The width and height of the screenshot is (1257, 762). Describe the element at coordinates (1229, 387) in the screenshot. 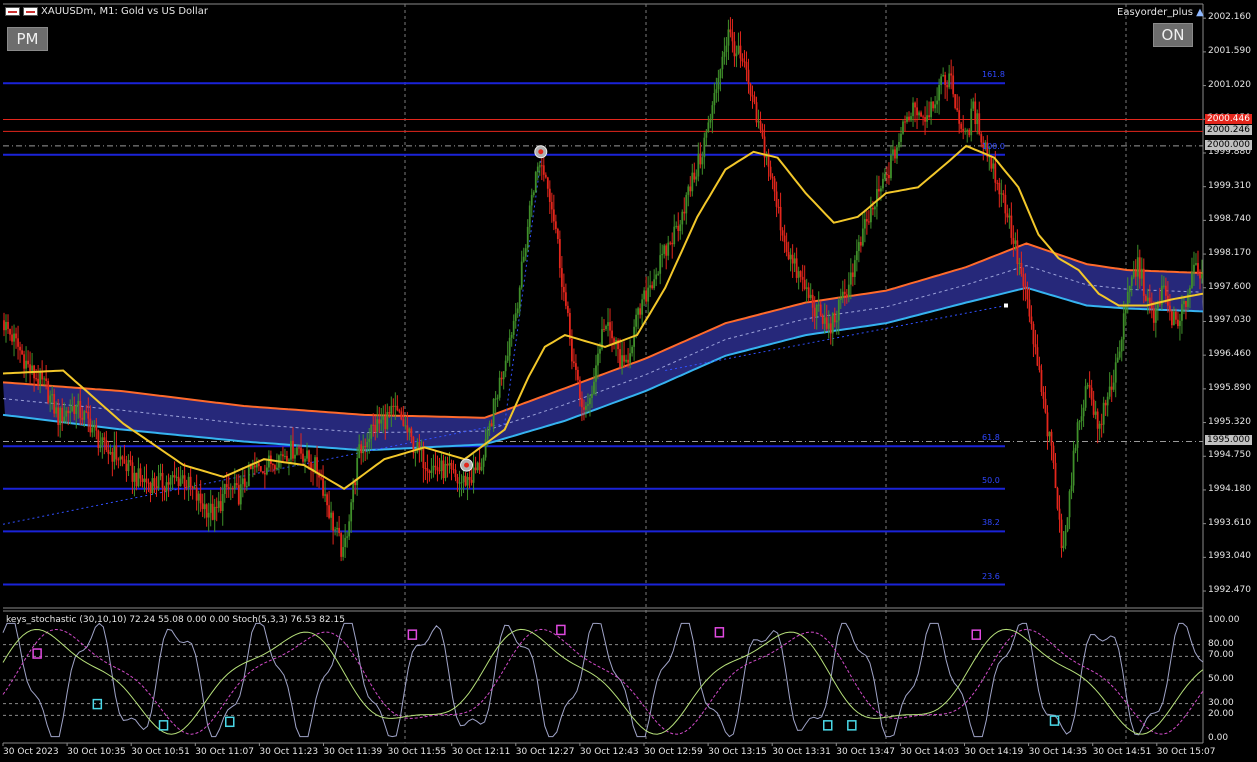

I see `price-axis-label: 1995.890` at that location.